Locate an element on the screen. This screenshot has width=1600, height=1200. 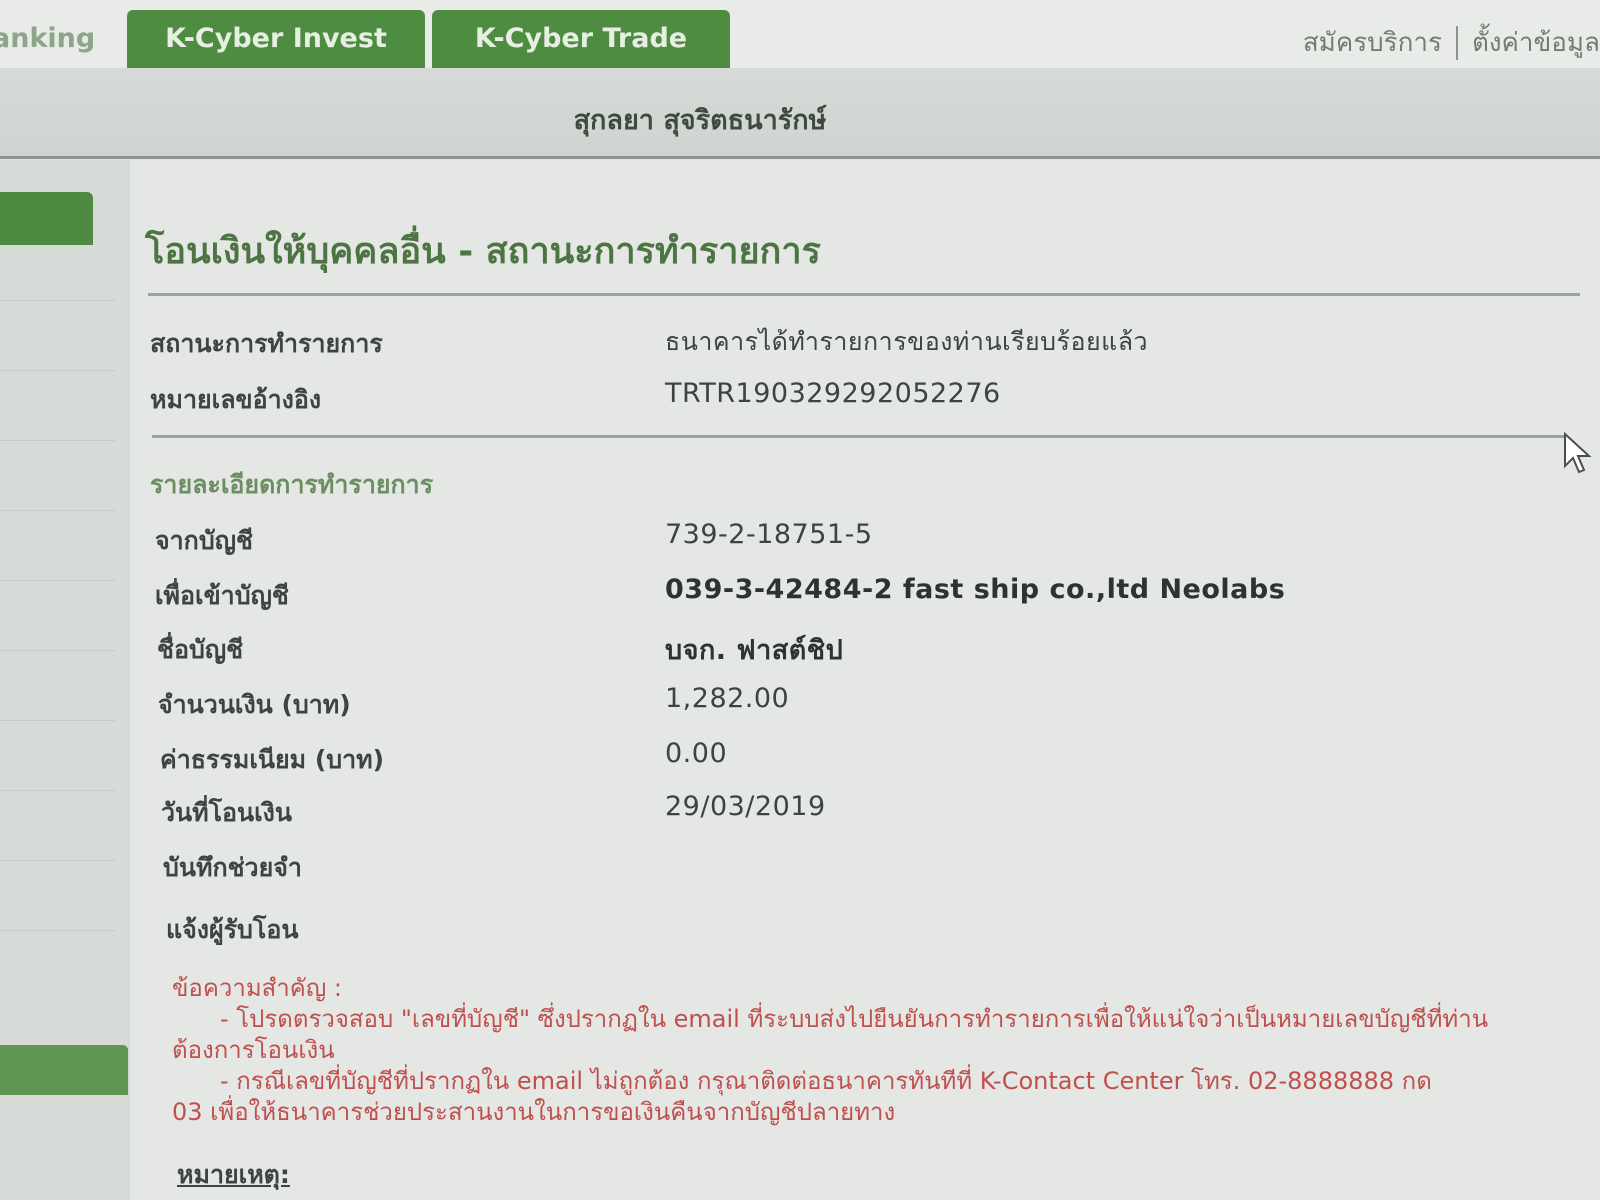
tab-k-cyber-banking: anking is located at coordinates (55, 39).